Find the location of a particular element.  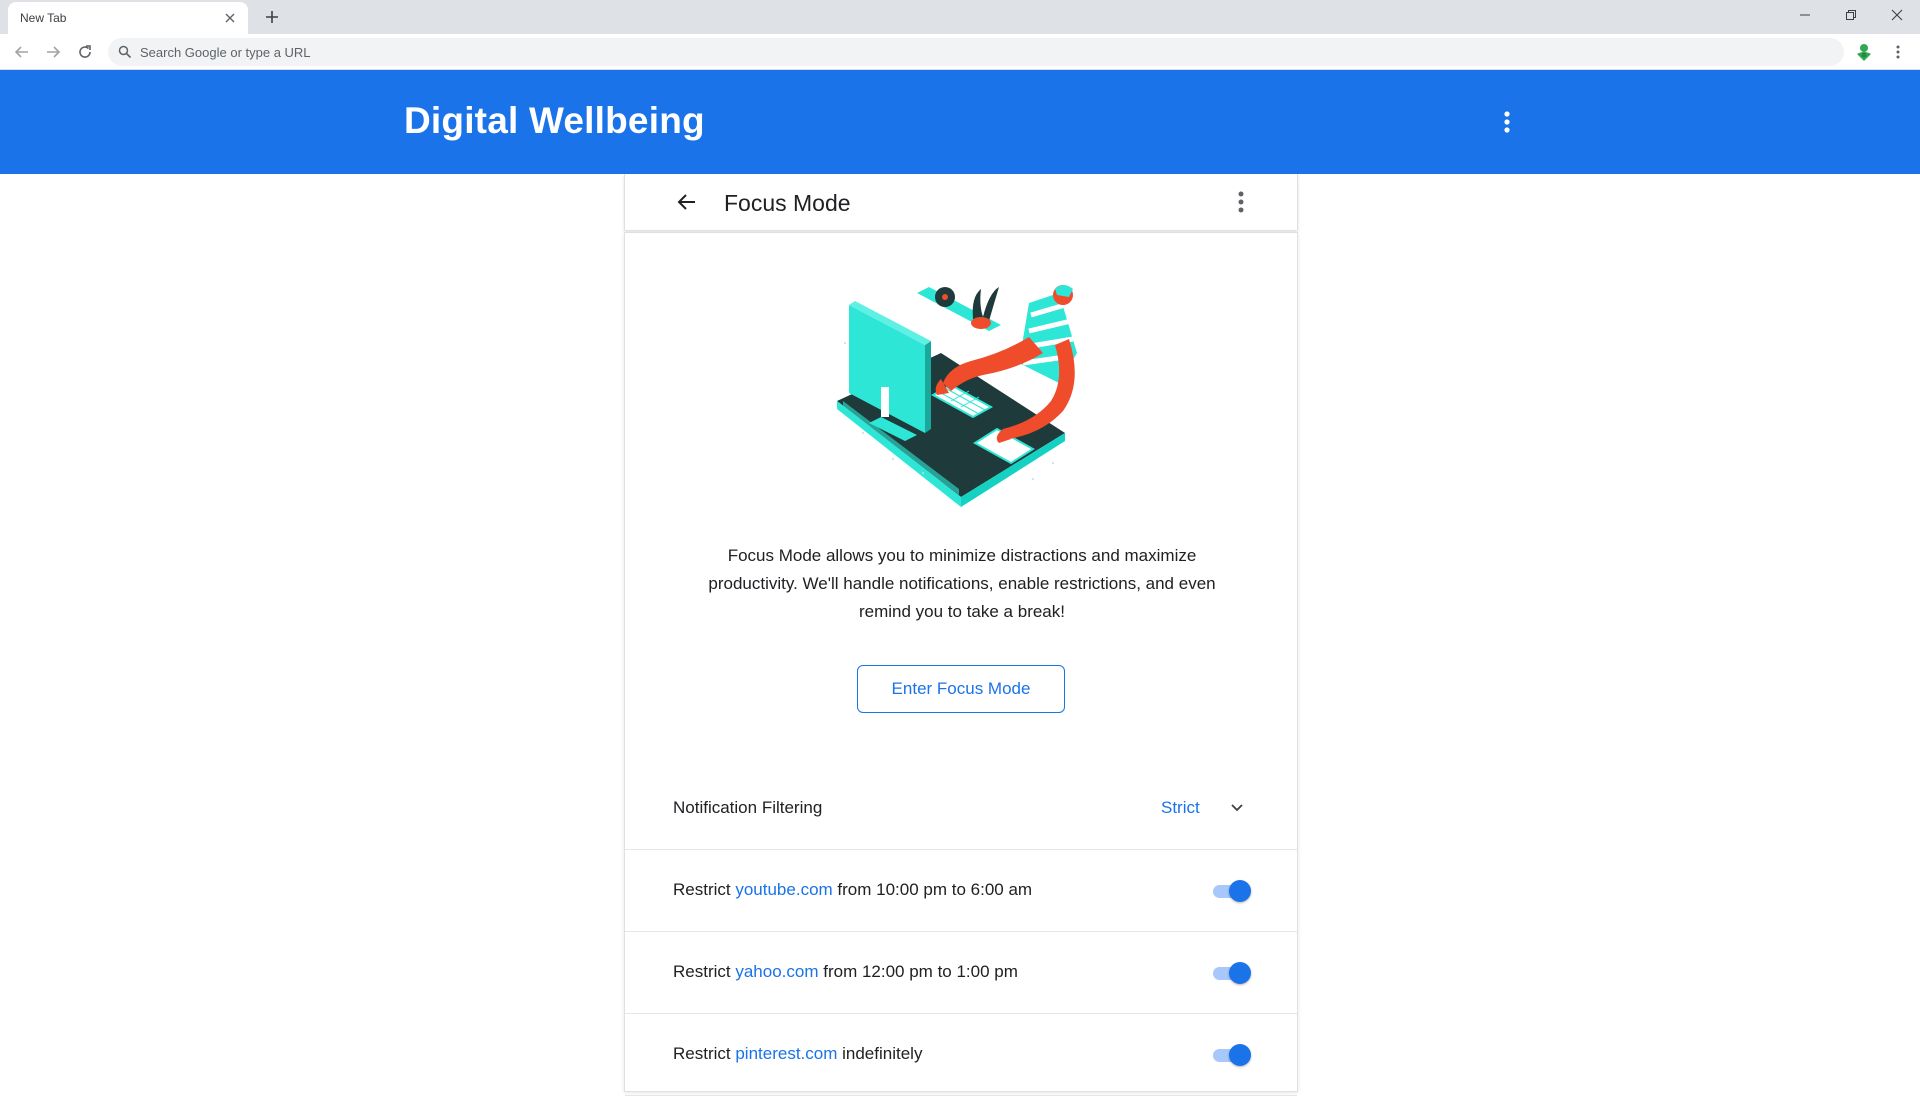

minimize-icon is located at coordinates (1805, 15).